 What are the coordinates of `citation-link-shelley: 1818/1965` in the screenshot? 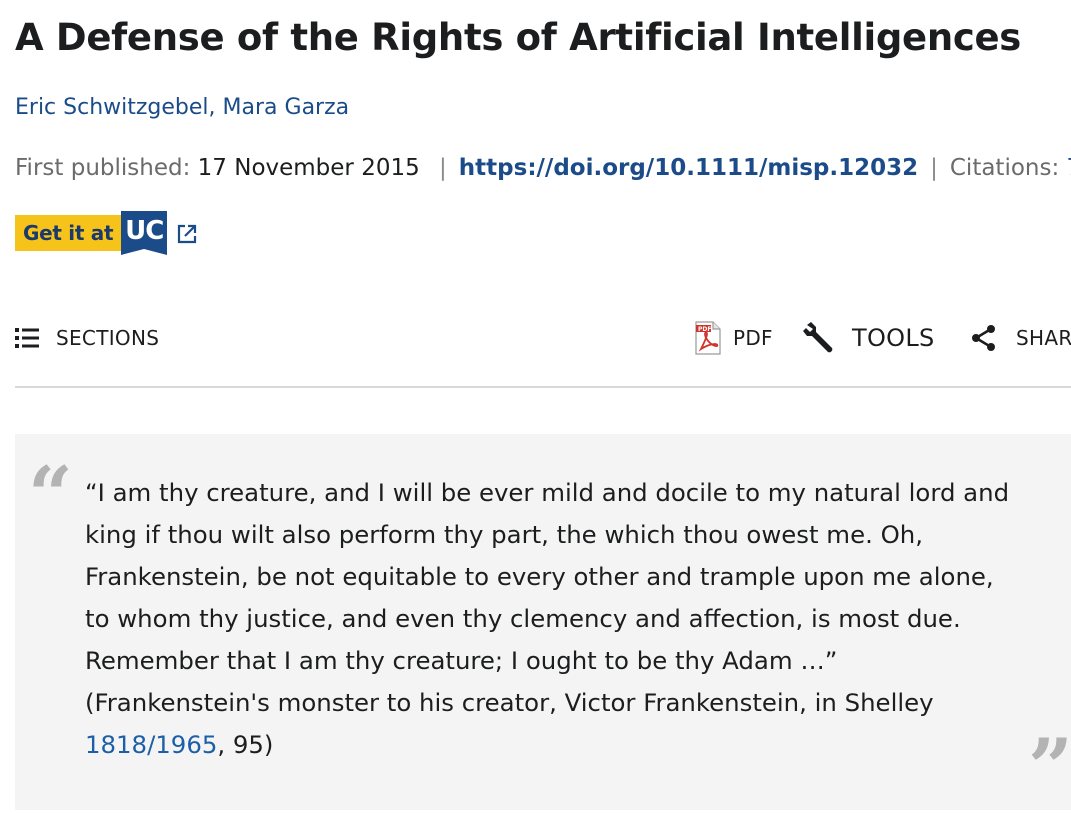 It's located at (151, 744).